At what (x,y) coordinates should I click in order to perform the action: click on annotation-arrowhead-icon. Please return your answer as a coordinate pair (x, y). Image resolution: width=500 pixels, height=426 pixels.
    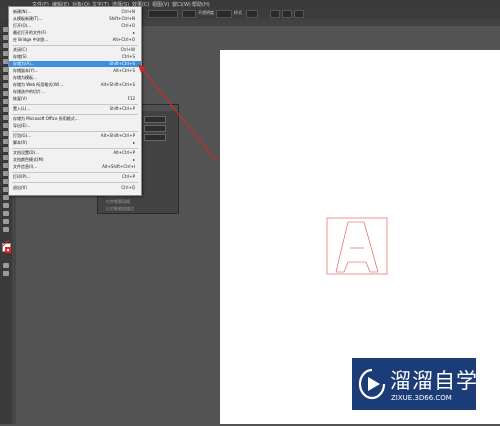
    Looking at the image, I should click on (142, 68).